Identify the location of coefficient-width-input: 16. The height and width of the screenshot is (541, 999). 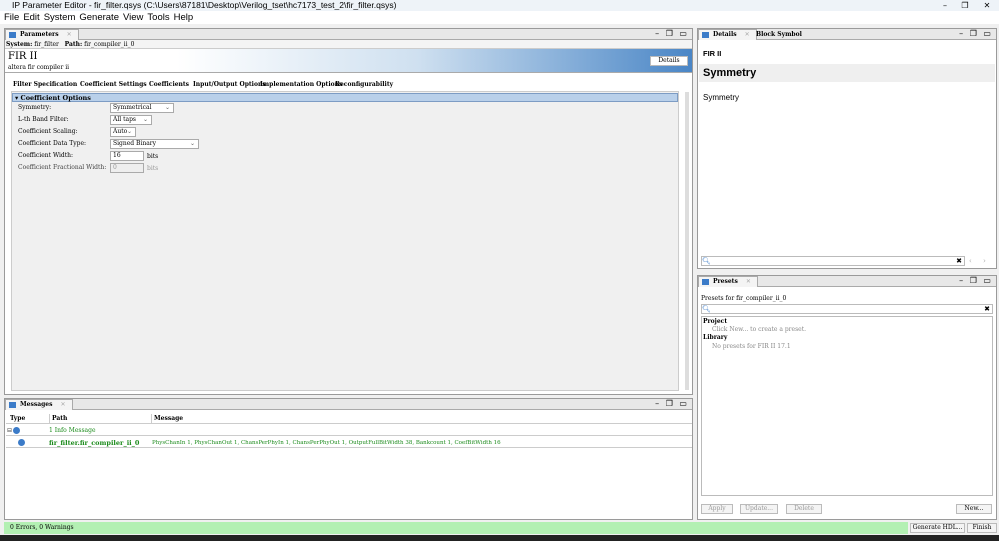
(127, 156).